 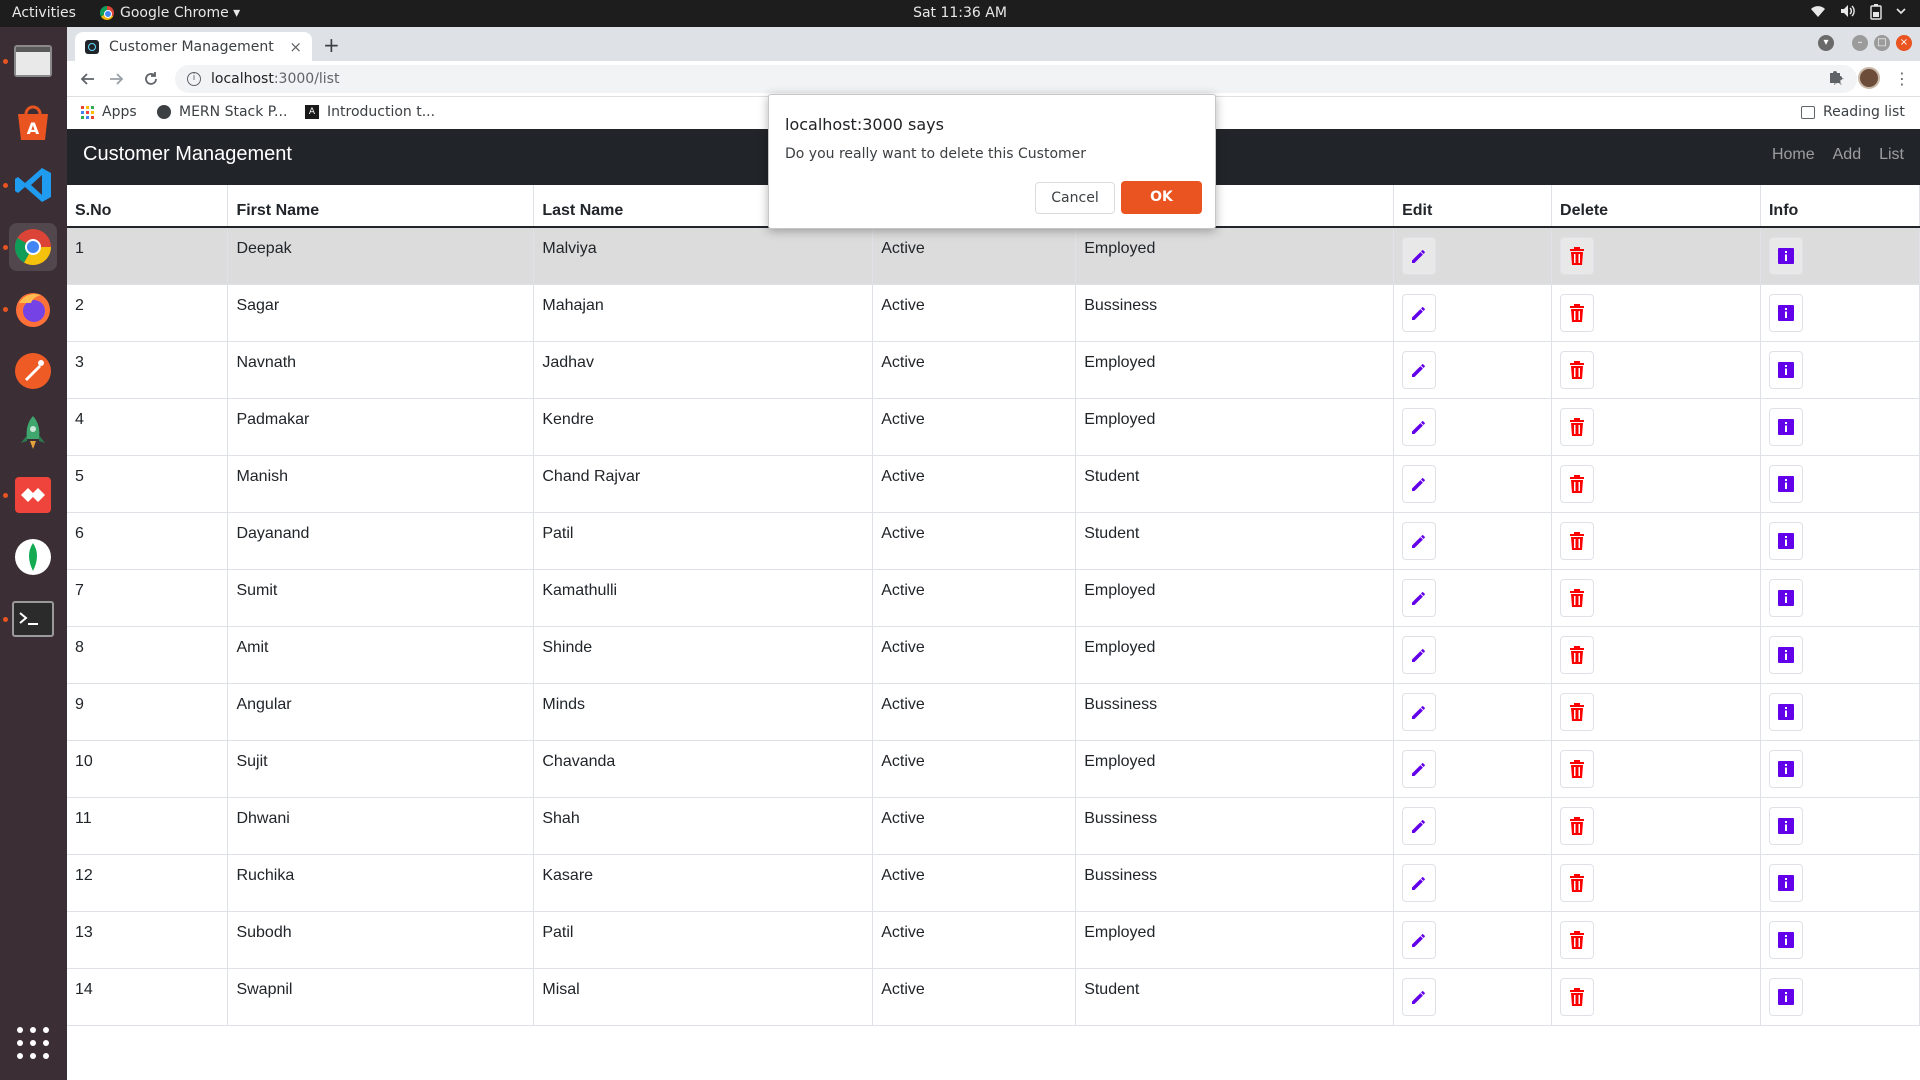 I want to click on activities-button: Activities, so click(x=44, y=13).